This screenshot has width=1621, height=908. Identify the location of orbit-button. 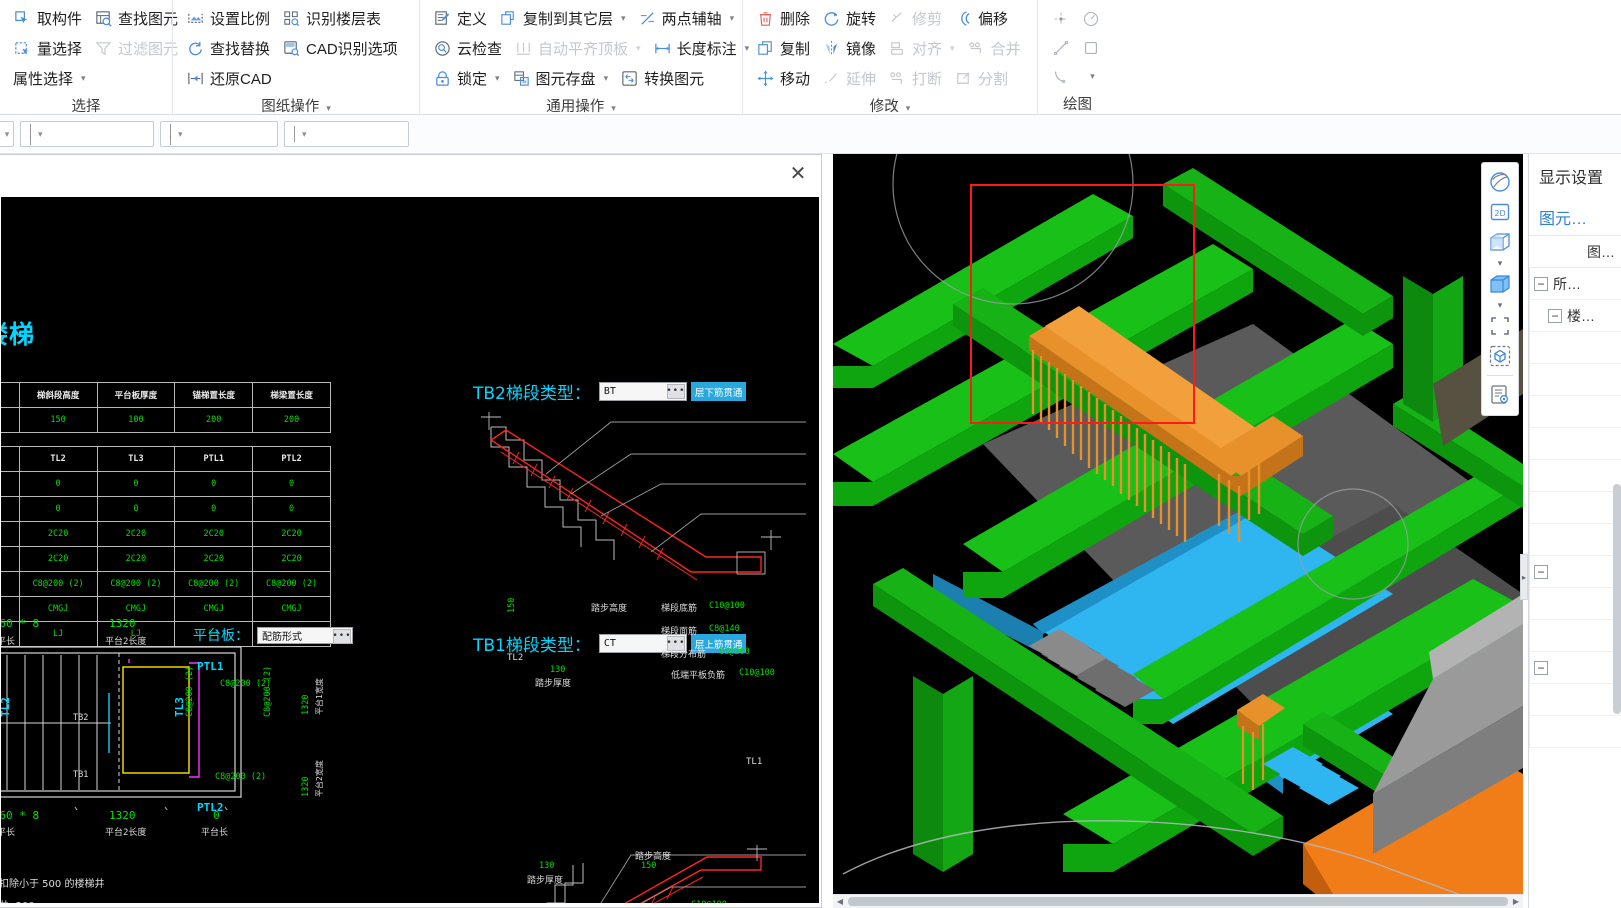
(1500, 182).